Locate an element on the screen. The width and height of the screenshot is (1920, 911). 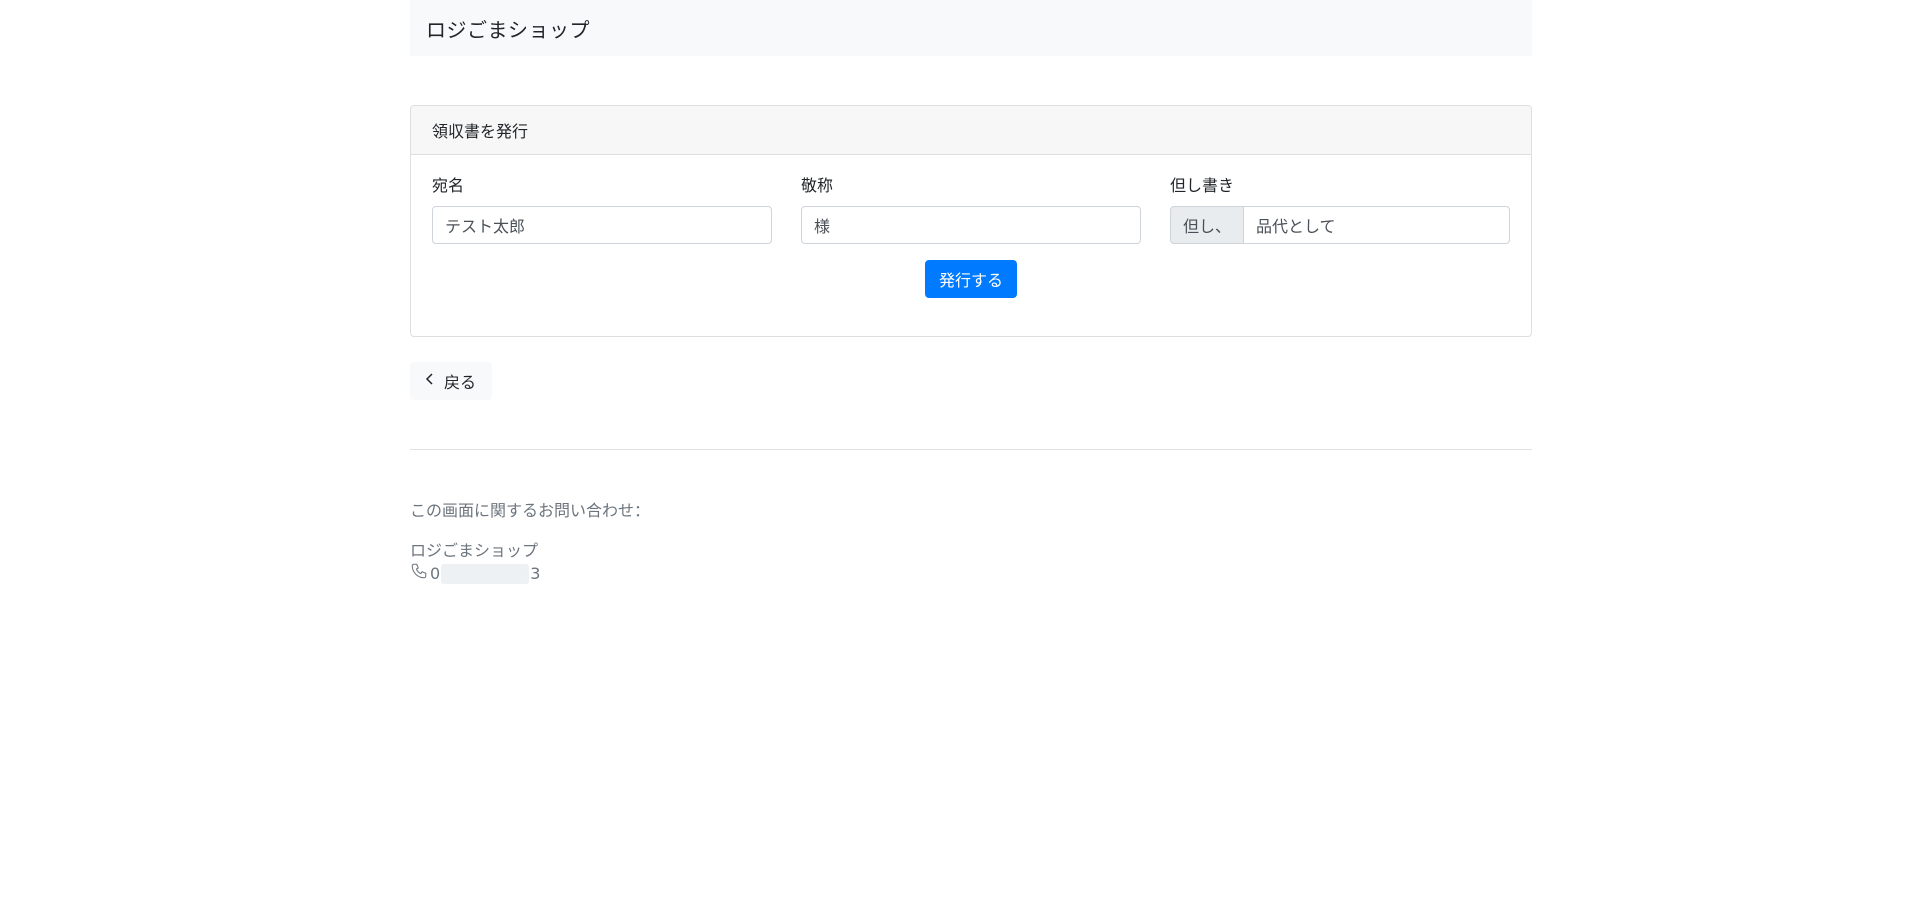
issue-receipt-button: 発行する is located at coordinates (970, 279).